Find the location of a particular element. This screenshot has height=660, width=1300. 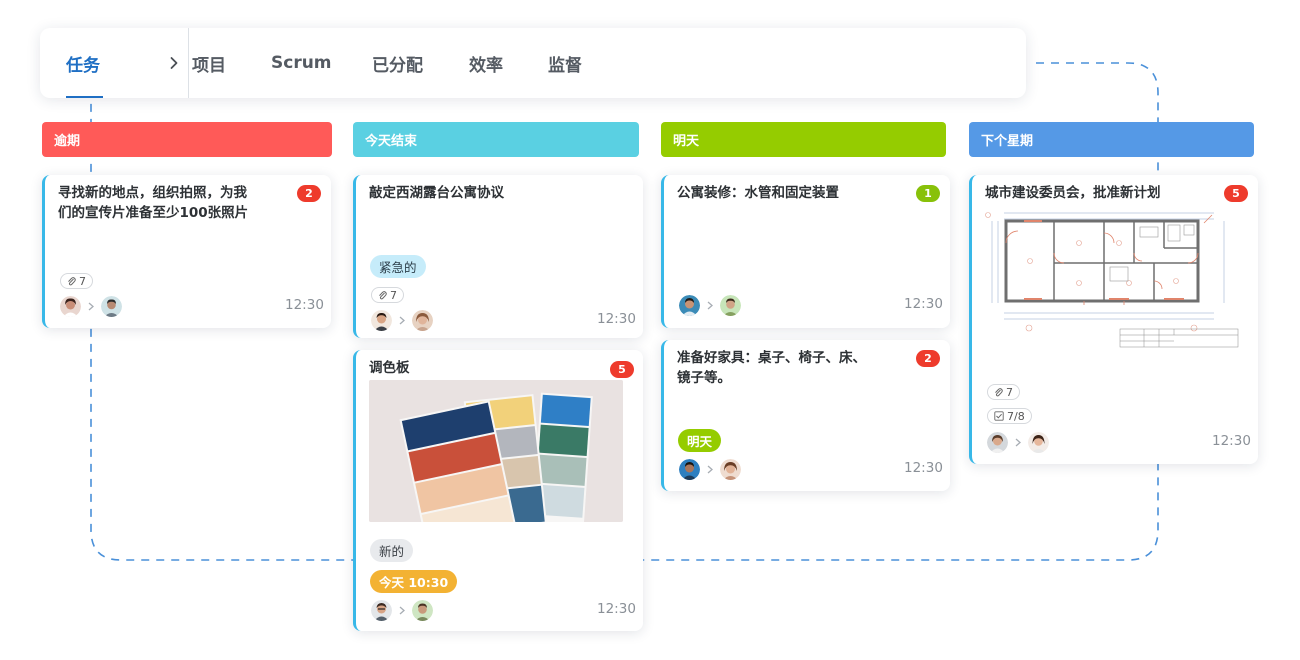

due-date-tag: 今天 10:30 is located at coordinates (414, 581).